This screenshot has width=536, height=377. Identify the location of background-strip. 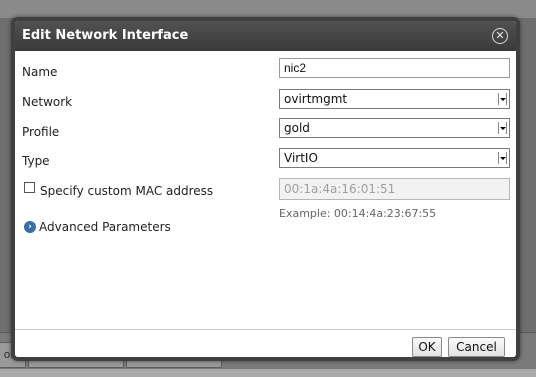
(268, 373).